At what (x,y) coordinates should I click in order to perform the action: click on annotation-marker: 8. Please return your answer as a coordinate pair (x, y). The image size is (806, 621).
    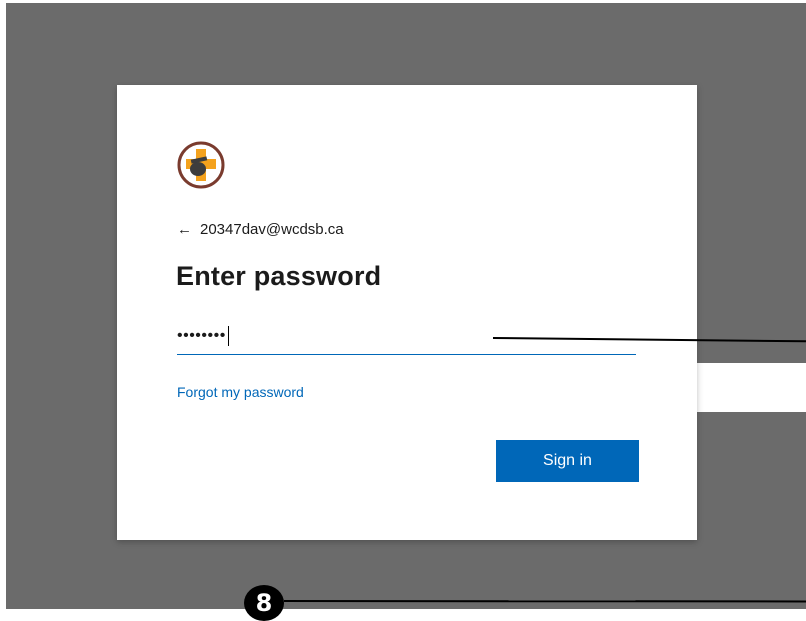
    Looking at the image, I should click on (264, 603).